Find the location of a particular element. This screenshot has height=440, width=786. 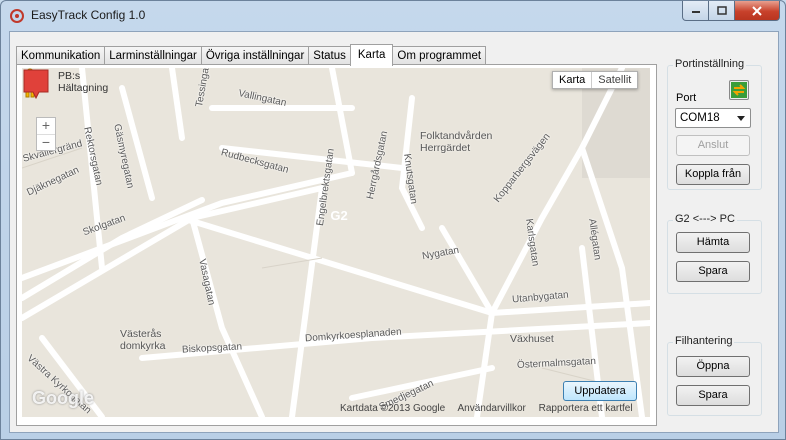

disconnect-button: Koppla från is located at coordinates (713, 174).